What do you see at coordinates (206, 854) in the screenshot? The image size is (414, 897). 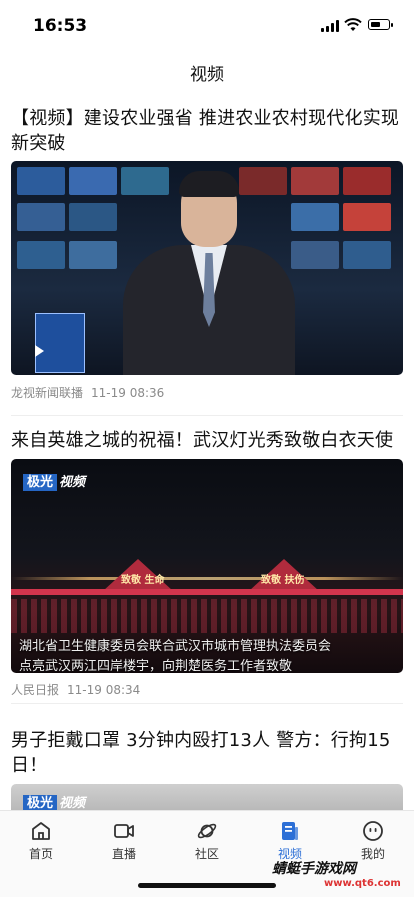 I see `tab-label: 社区` at bounding box center [206, 854].